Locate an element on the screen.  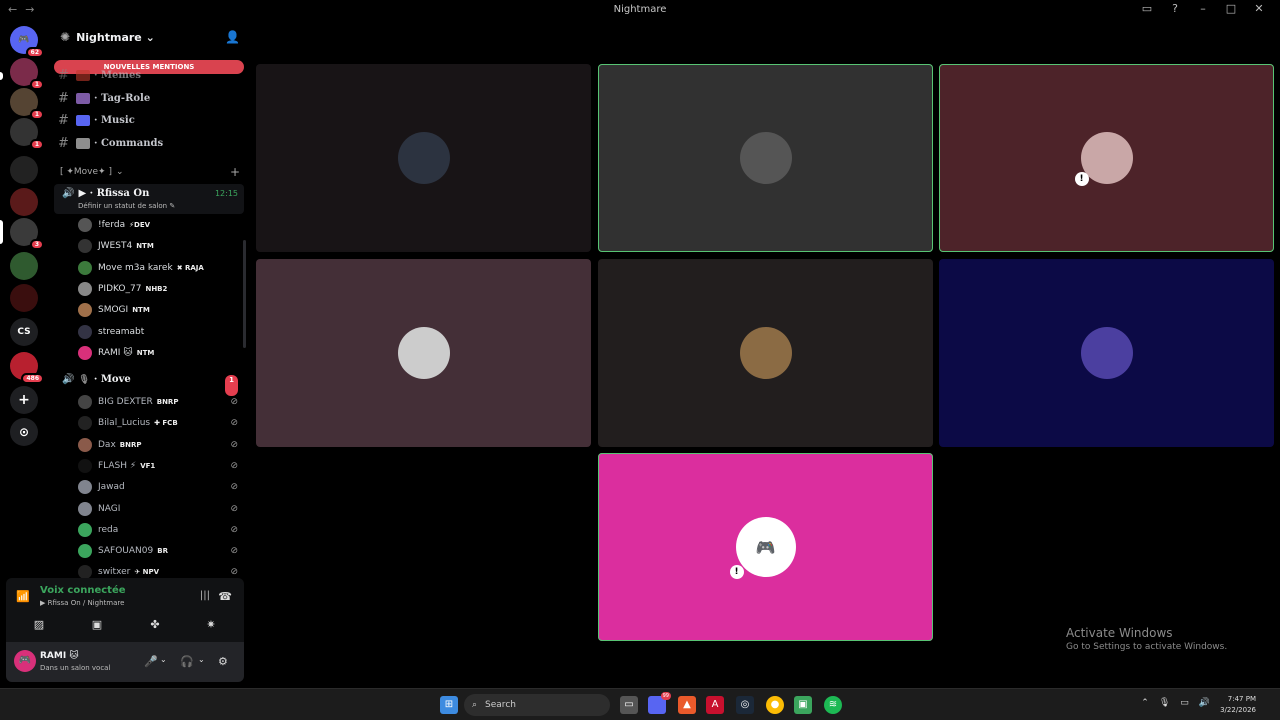
app-icon: ▣ is located at coordinates (803, 705).